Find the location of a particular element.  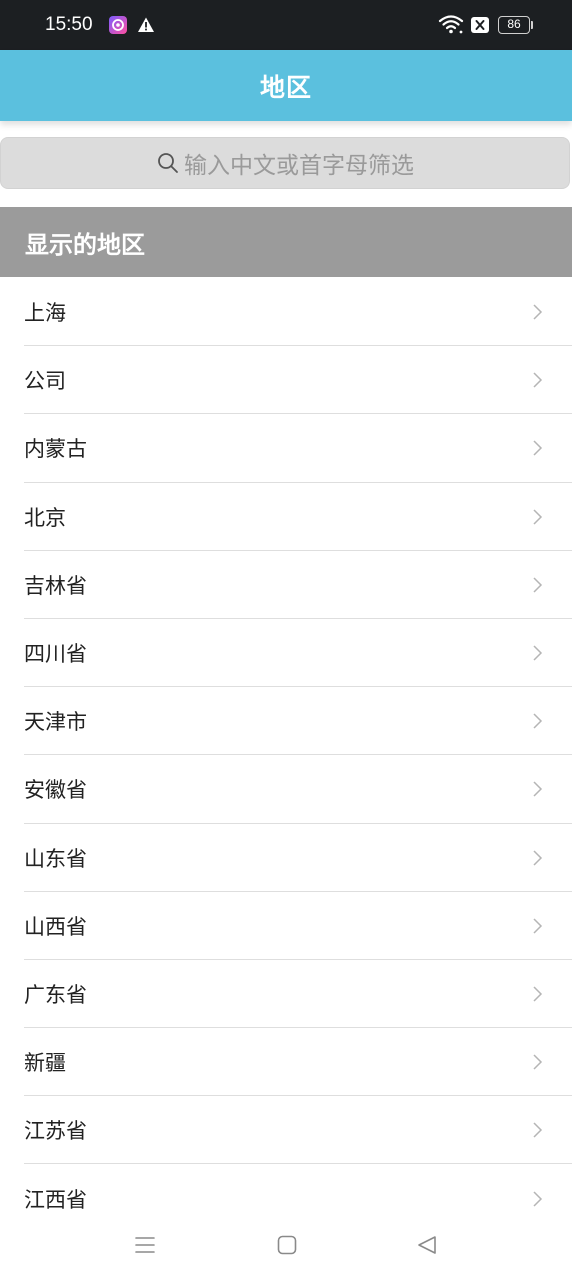

page-title: 地区 is located at coordinates (285, 87).